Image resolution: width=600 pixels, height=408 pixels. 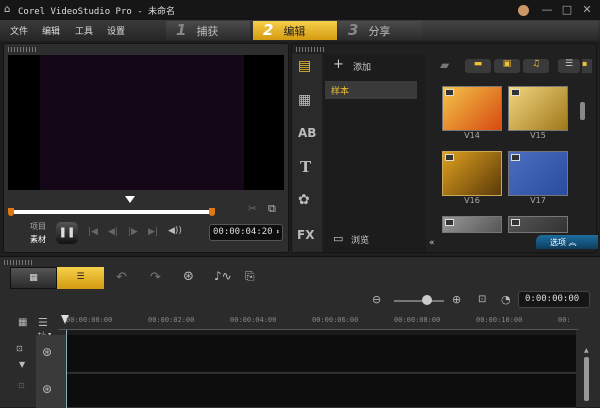 I want to click on fit-project-icon: ⊡, so click(x=482, y=299).